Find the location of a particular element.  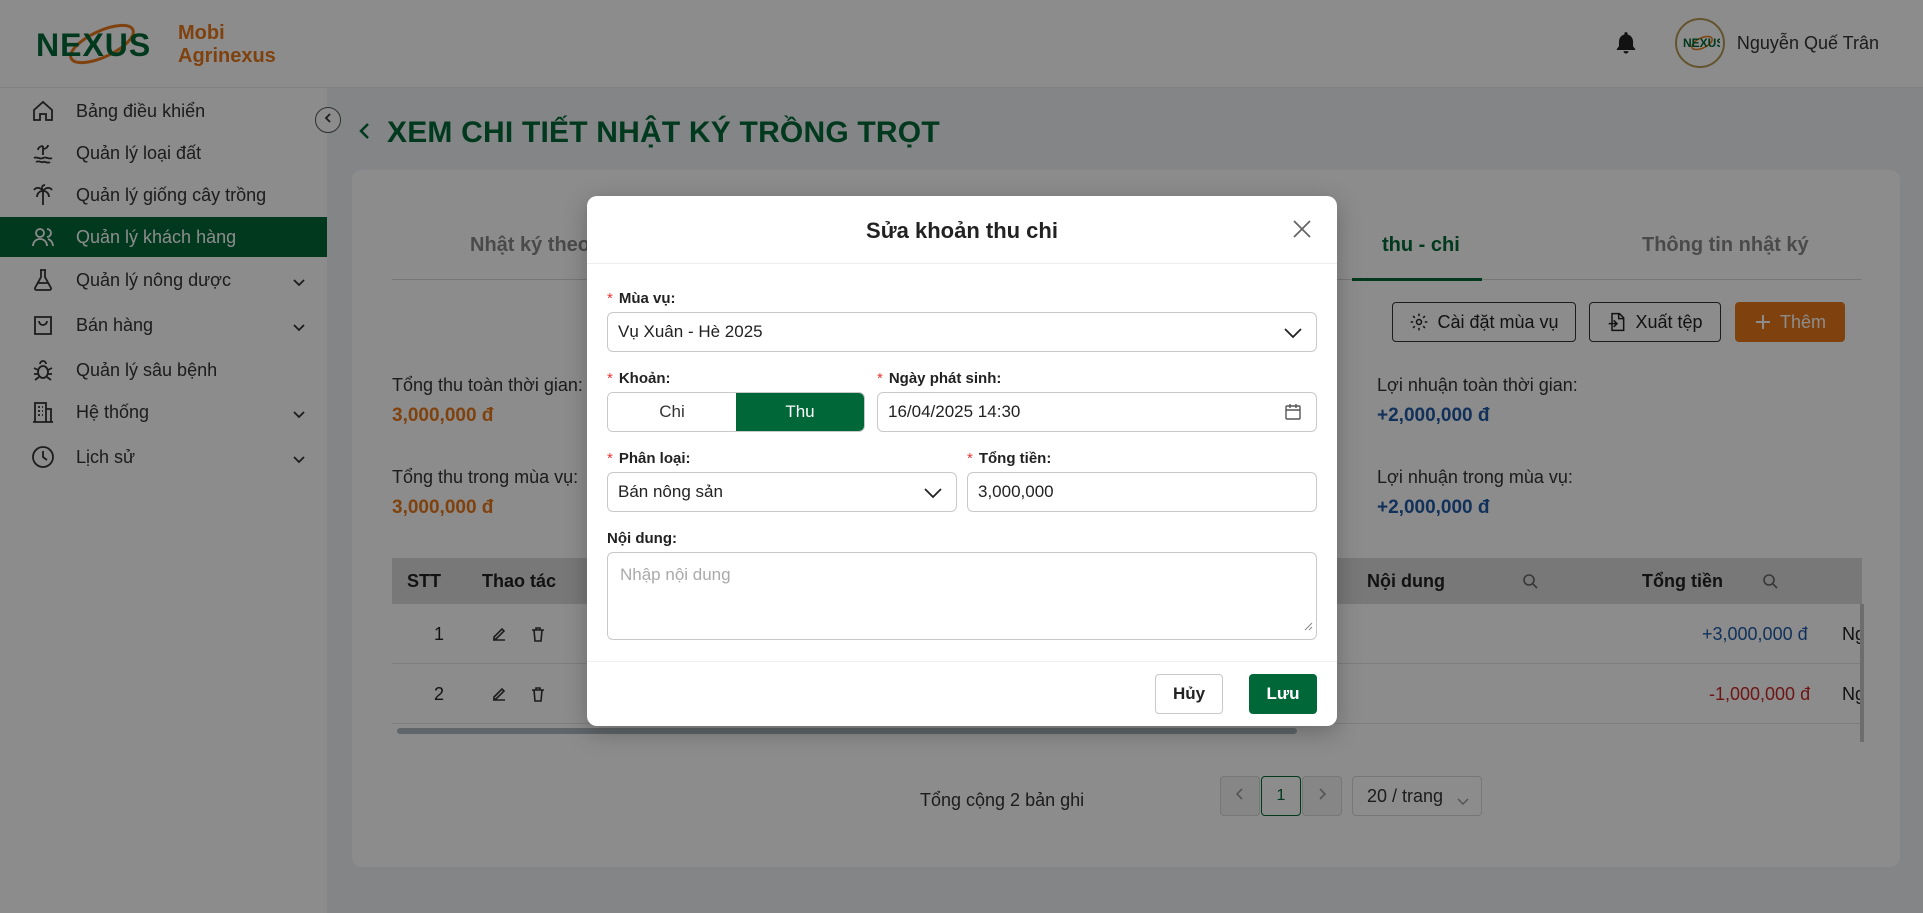

category-label-text: Phân loại: is located at coordinates (654, 458).